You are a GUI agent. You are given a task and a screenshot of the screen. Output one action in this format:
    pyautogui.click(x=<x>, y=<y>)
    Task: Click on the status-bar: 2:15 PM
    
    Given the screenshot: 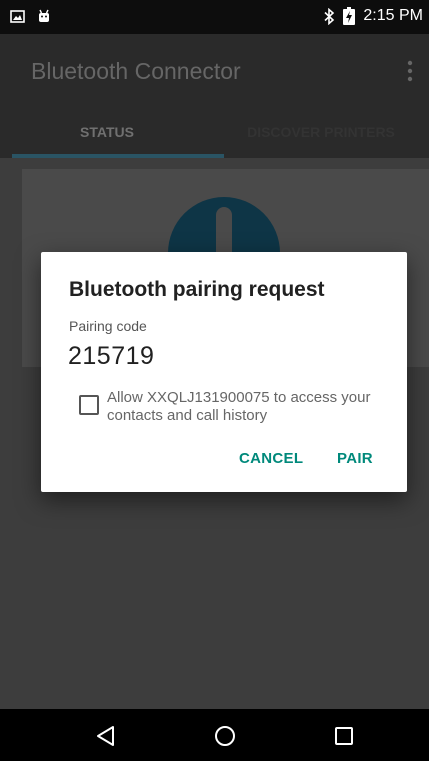 What is the action you would take?
    pyautogui.click(x=214, y=17)
    